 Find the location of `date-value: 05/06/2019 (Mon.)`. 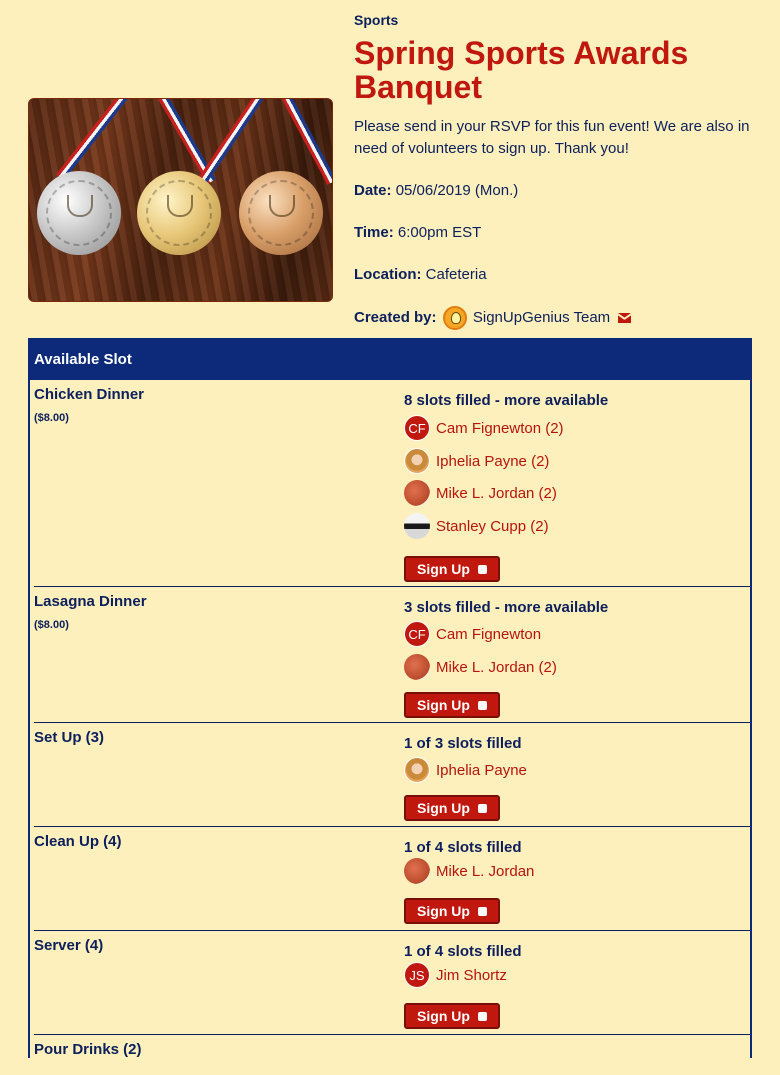

date-value: 05/06/2019 (Mon.) is located at coordinates (457, 190).